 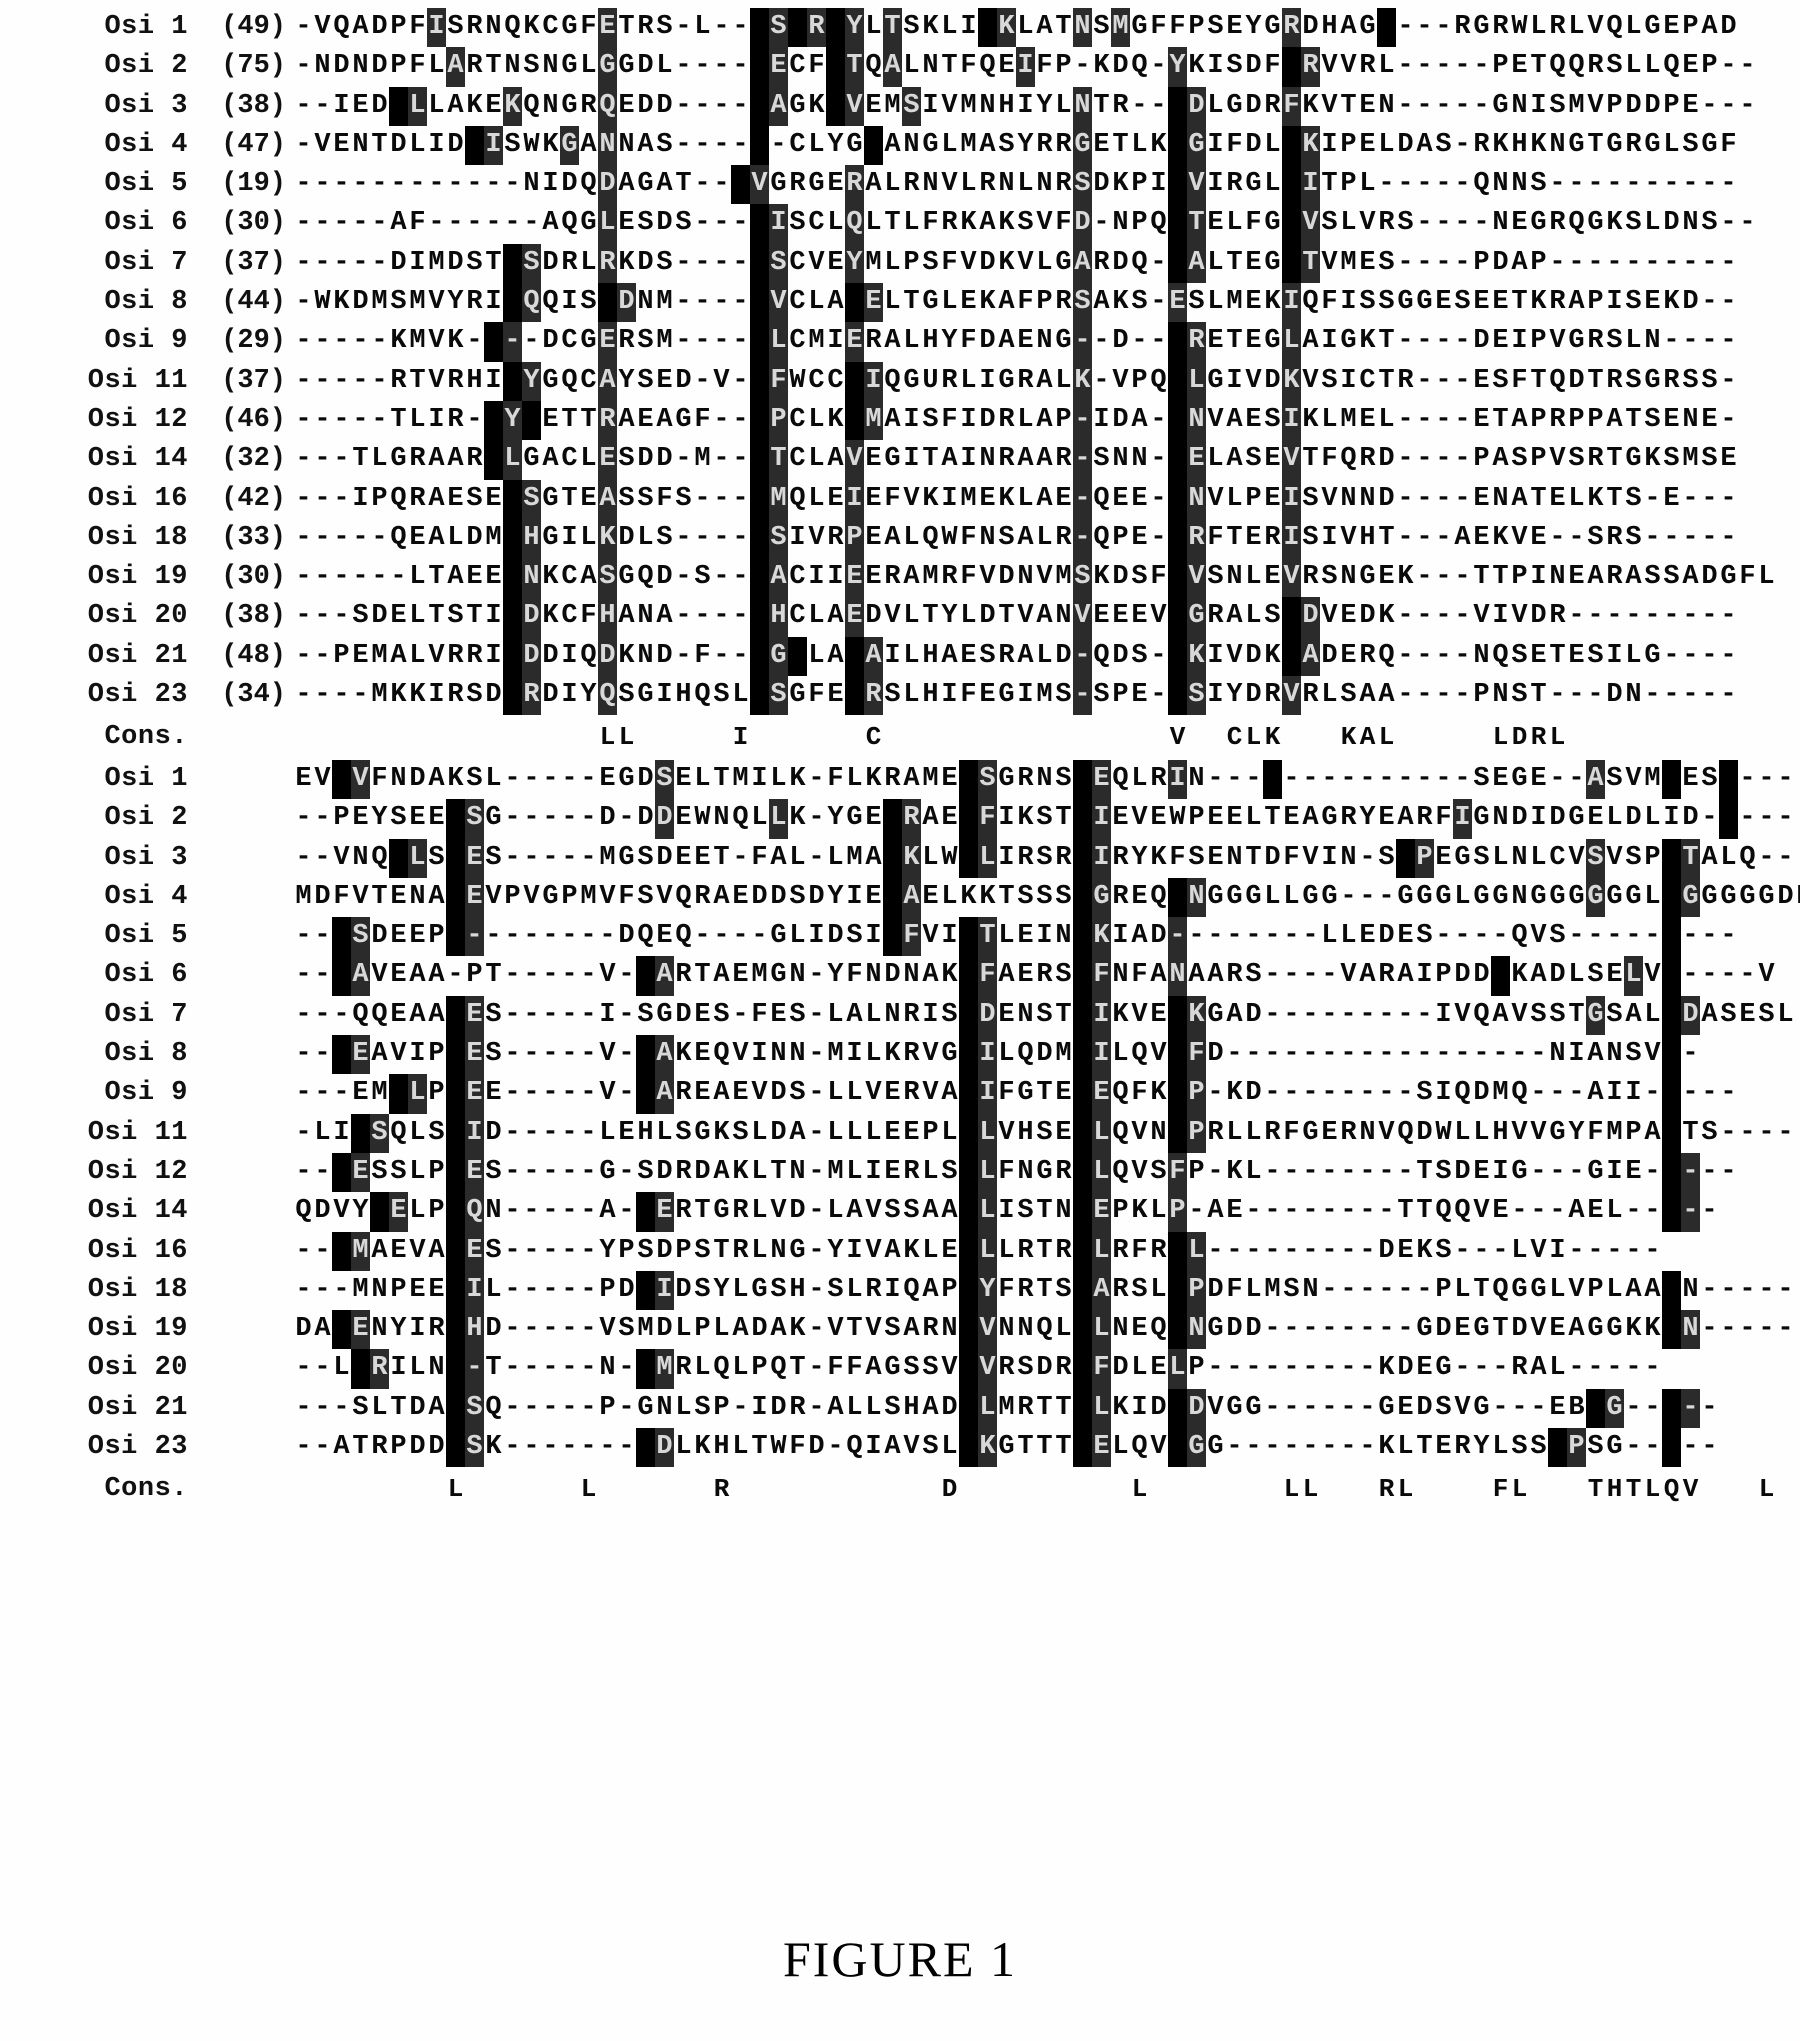 What do you see at coordinates (1405, 1489) in the screenshot?
I see `consensus-residue: L` at bounding box center [1405, 1489].